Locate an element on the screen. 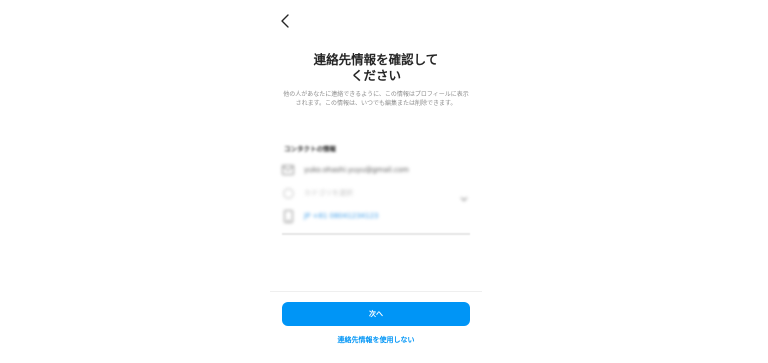 Image resolution: width=768 pixels, height=363 pixels. footer-divider is located at coordinates (376, 291).